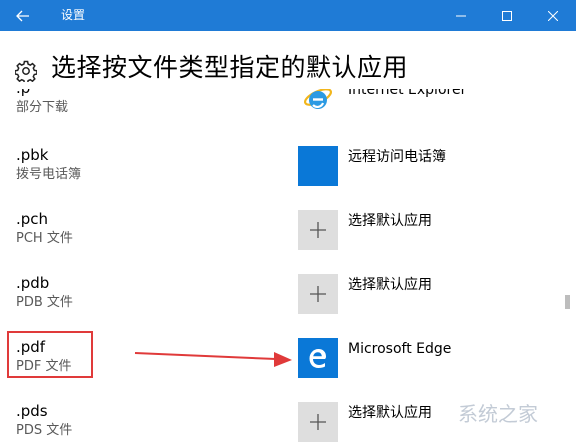 The image size is (576, 445). Describe the element at coordinates (230, 67) in the screenshot. I see `page-title: 选择按文件类型指定的默认应用` at that location.